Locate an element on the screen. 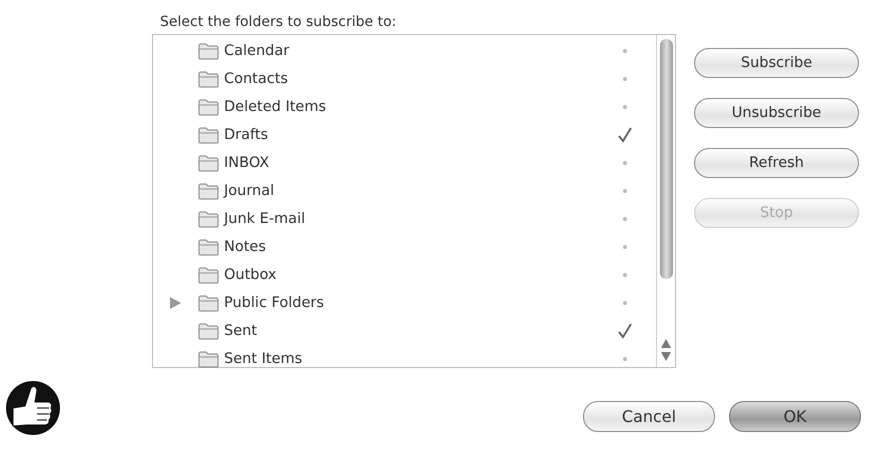 This screenshot has width=869, height=459. dialog-button: OK is located at coordinates (795, 416).